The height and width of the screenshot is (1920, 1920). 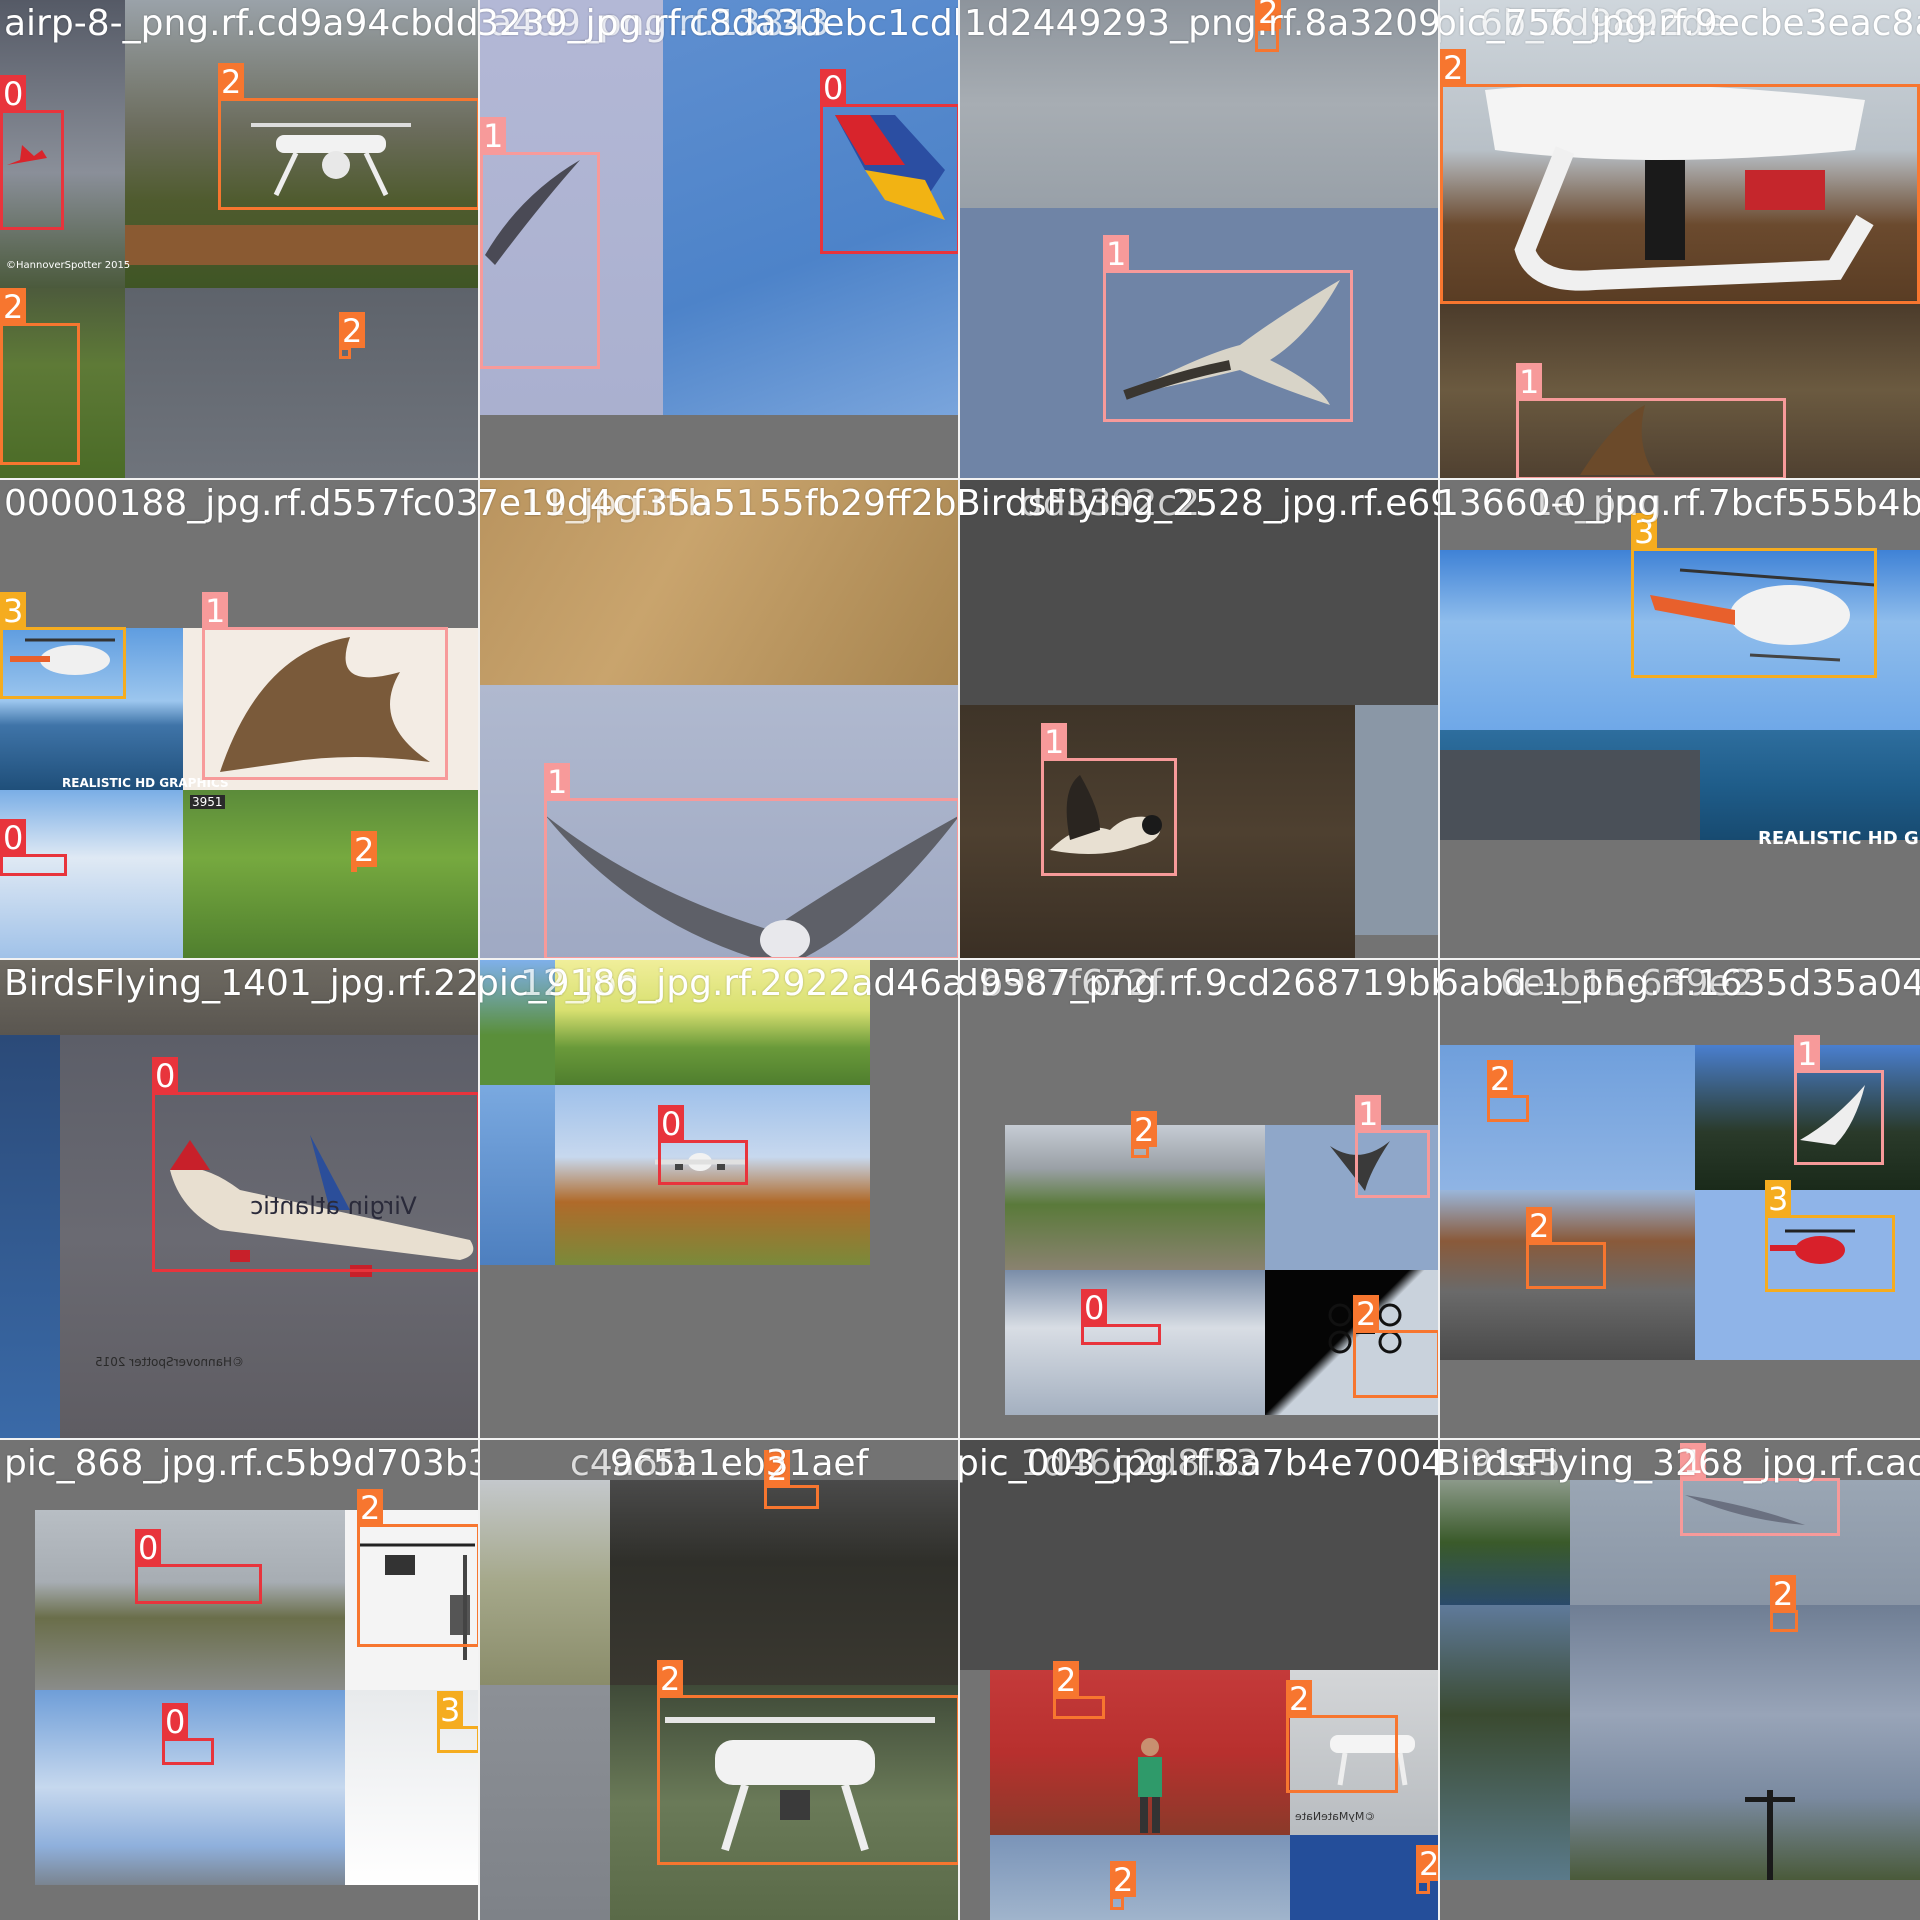 What do you see at coordinates (190, 1787) in the screenshot?
I see `cloud-sky-piece` at bounding box center [190, 1787].